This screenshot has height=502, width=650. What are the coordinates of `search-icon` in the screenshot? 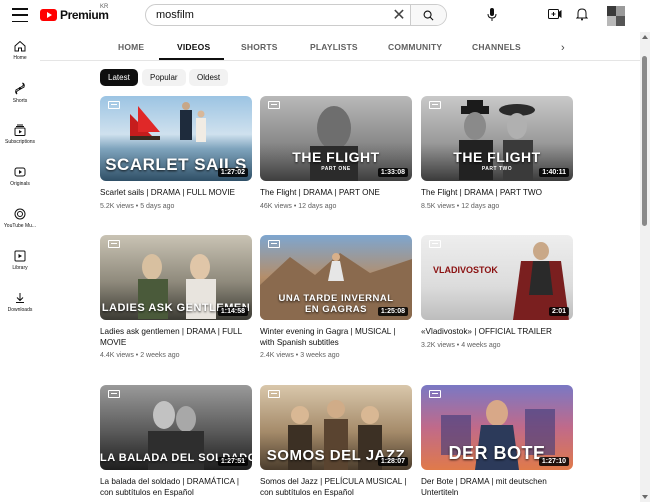 It's located at (428, 15).